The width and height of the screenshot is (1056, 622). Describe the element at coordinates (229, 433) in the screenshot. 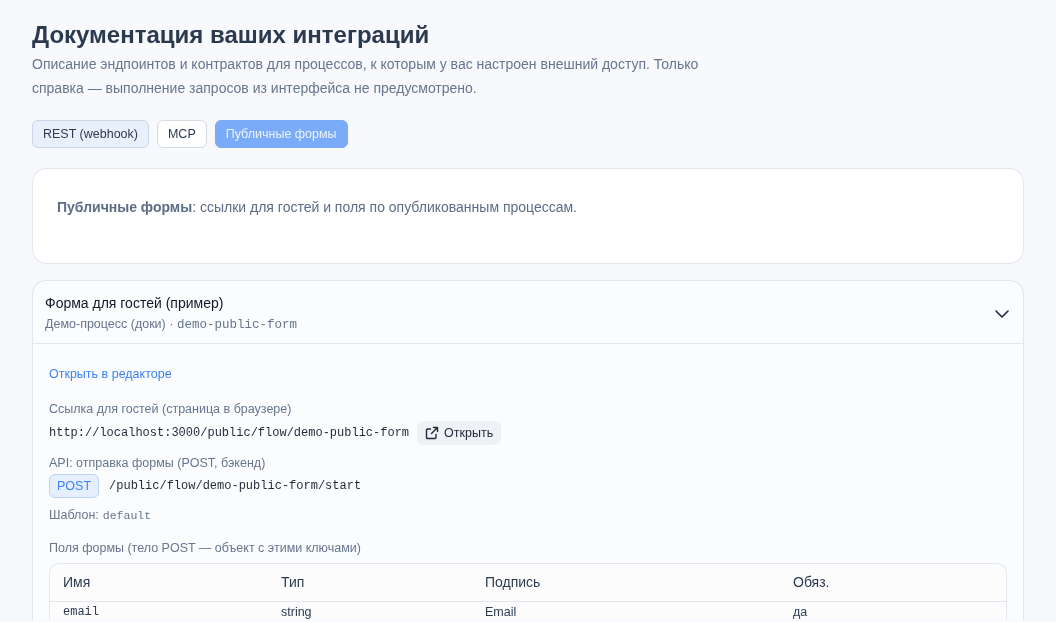

I see `guest-url: http://localhost:3000/public/flow/demo-public-form` at that location.